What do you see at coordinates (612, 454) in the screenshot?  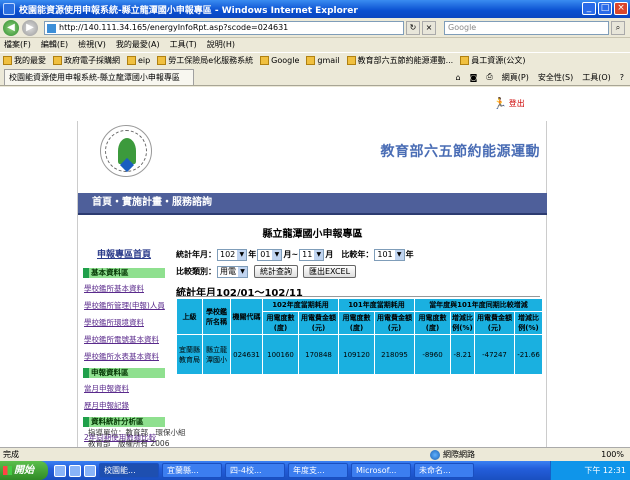 I see `zoom-level: 100%` at bounding box center [612, 454].